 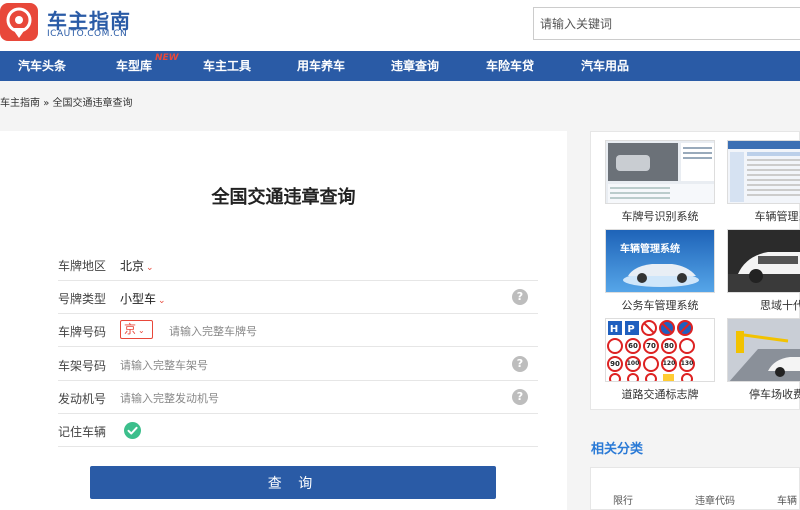 I want to click on sidebar-gallery: 车牌号识别系统 车辆管理系 车辆管理系统 公务车管理系统, so click(x=695, y=270).